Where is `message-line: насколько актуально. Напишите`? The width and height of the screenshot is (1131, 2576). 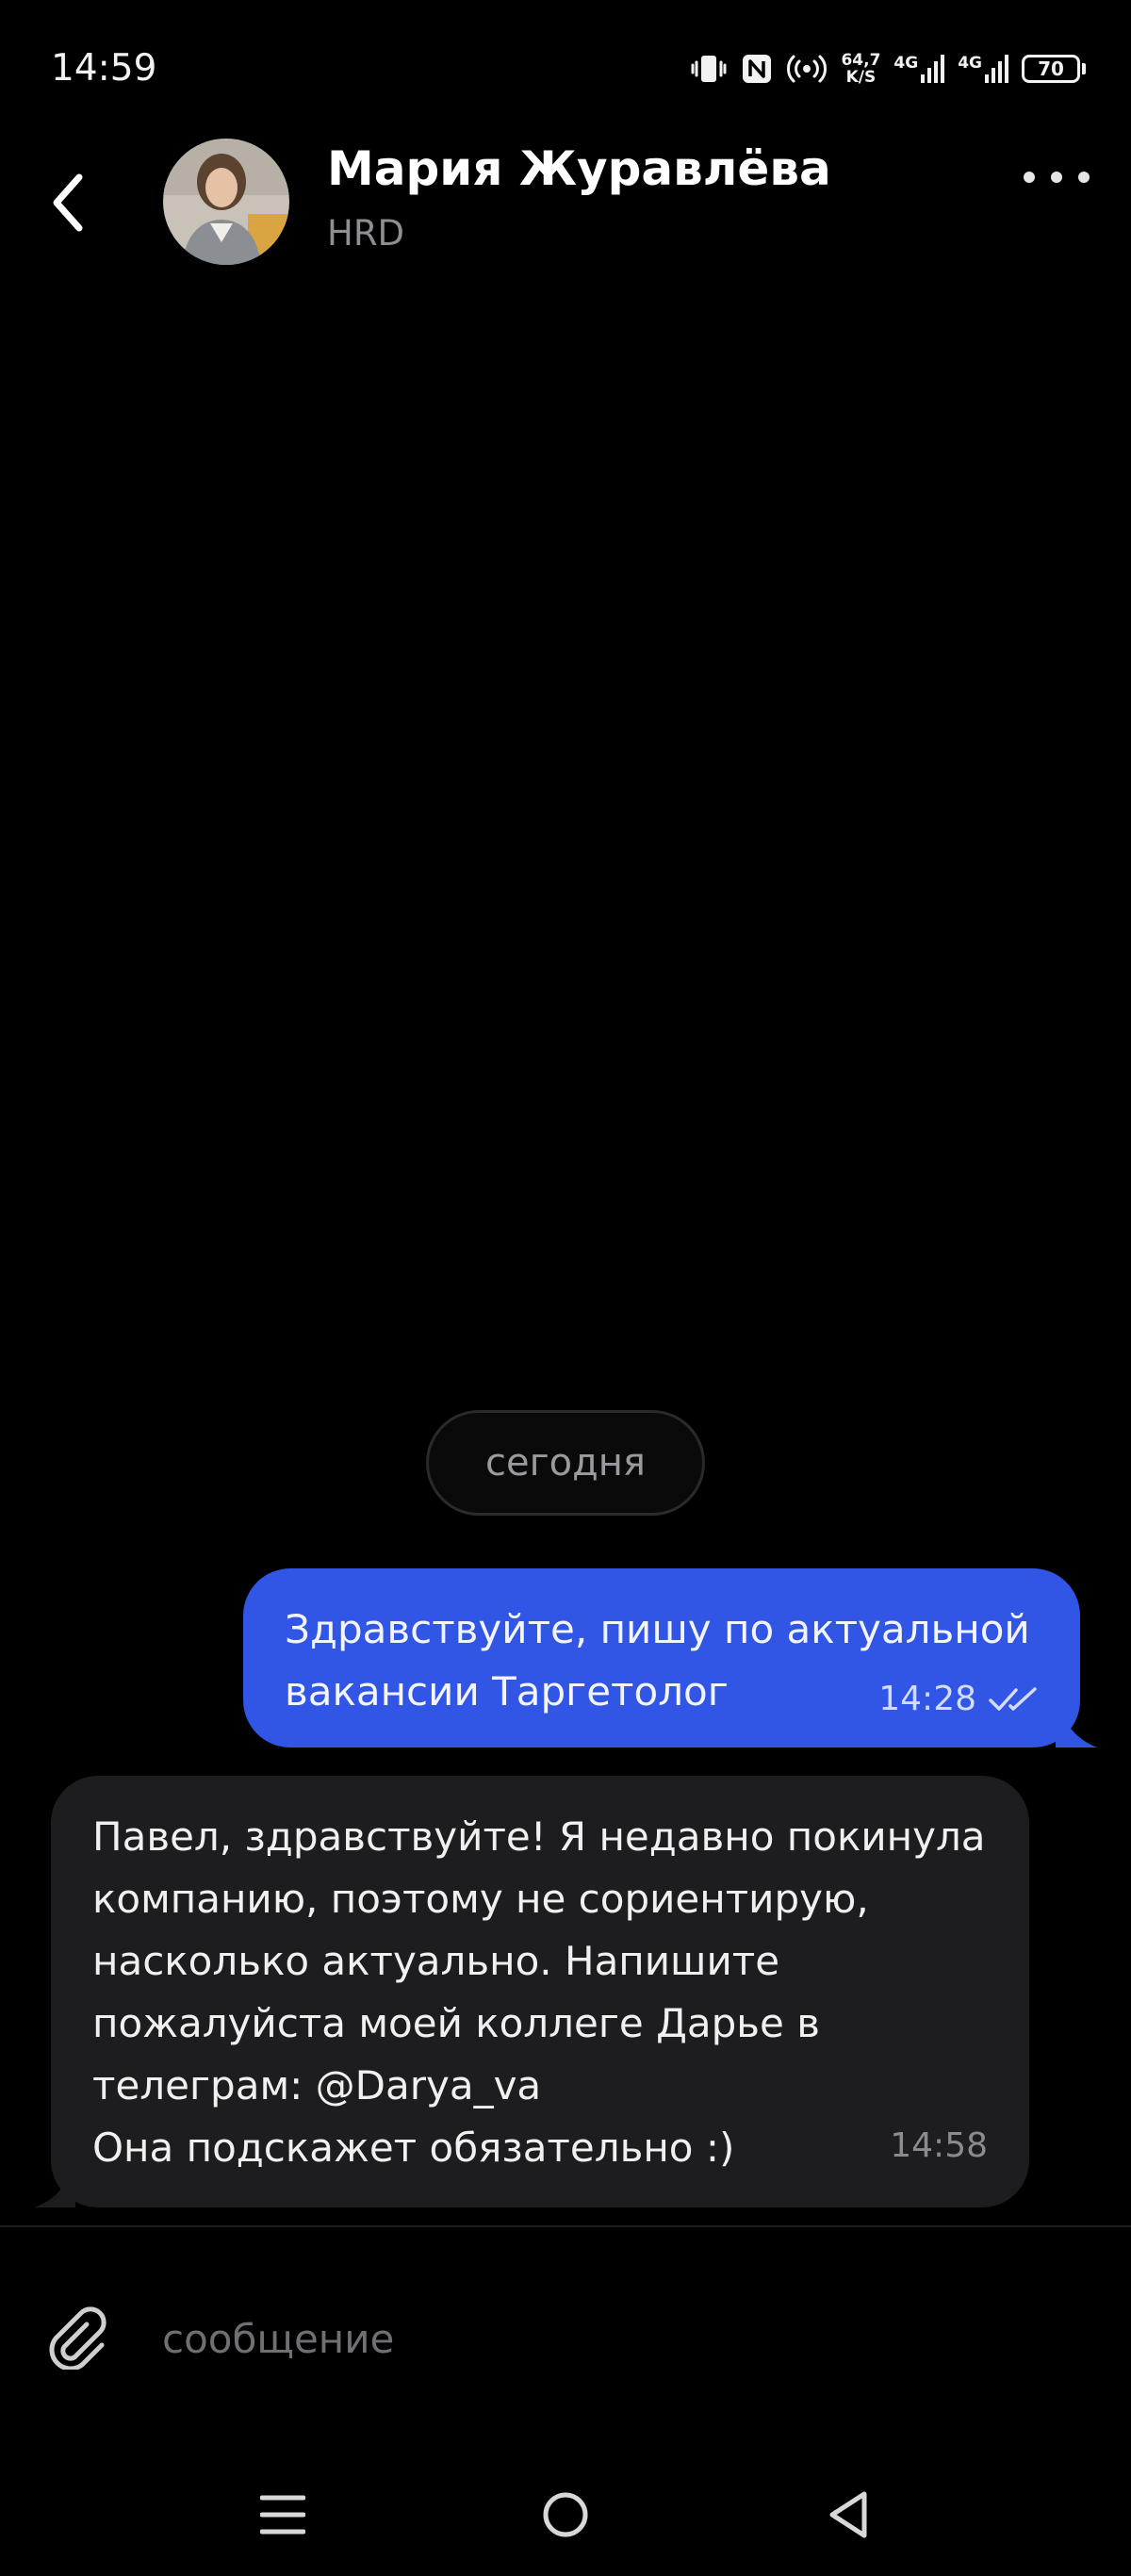
message-line: насколько актуально. Напишите is located at coordinates (436, 1961).